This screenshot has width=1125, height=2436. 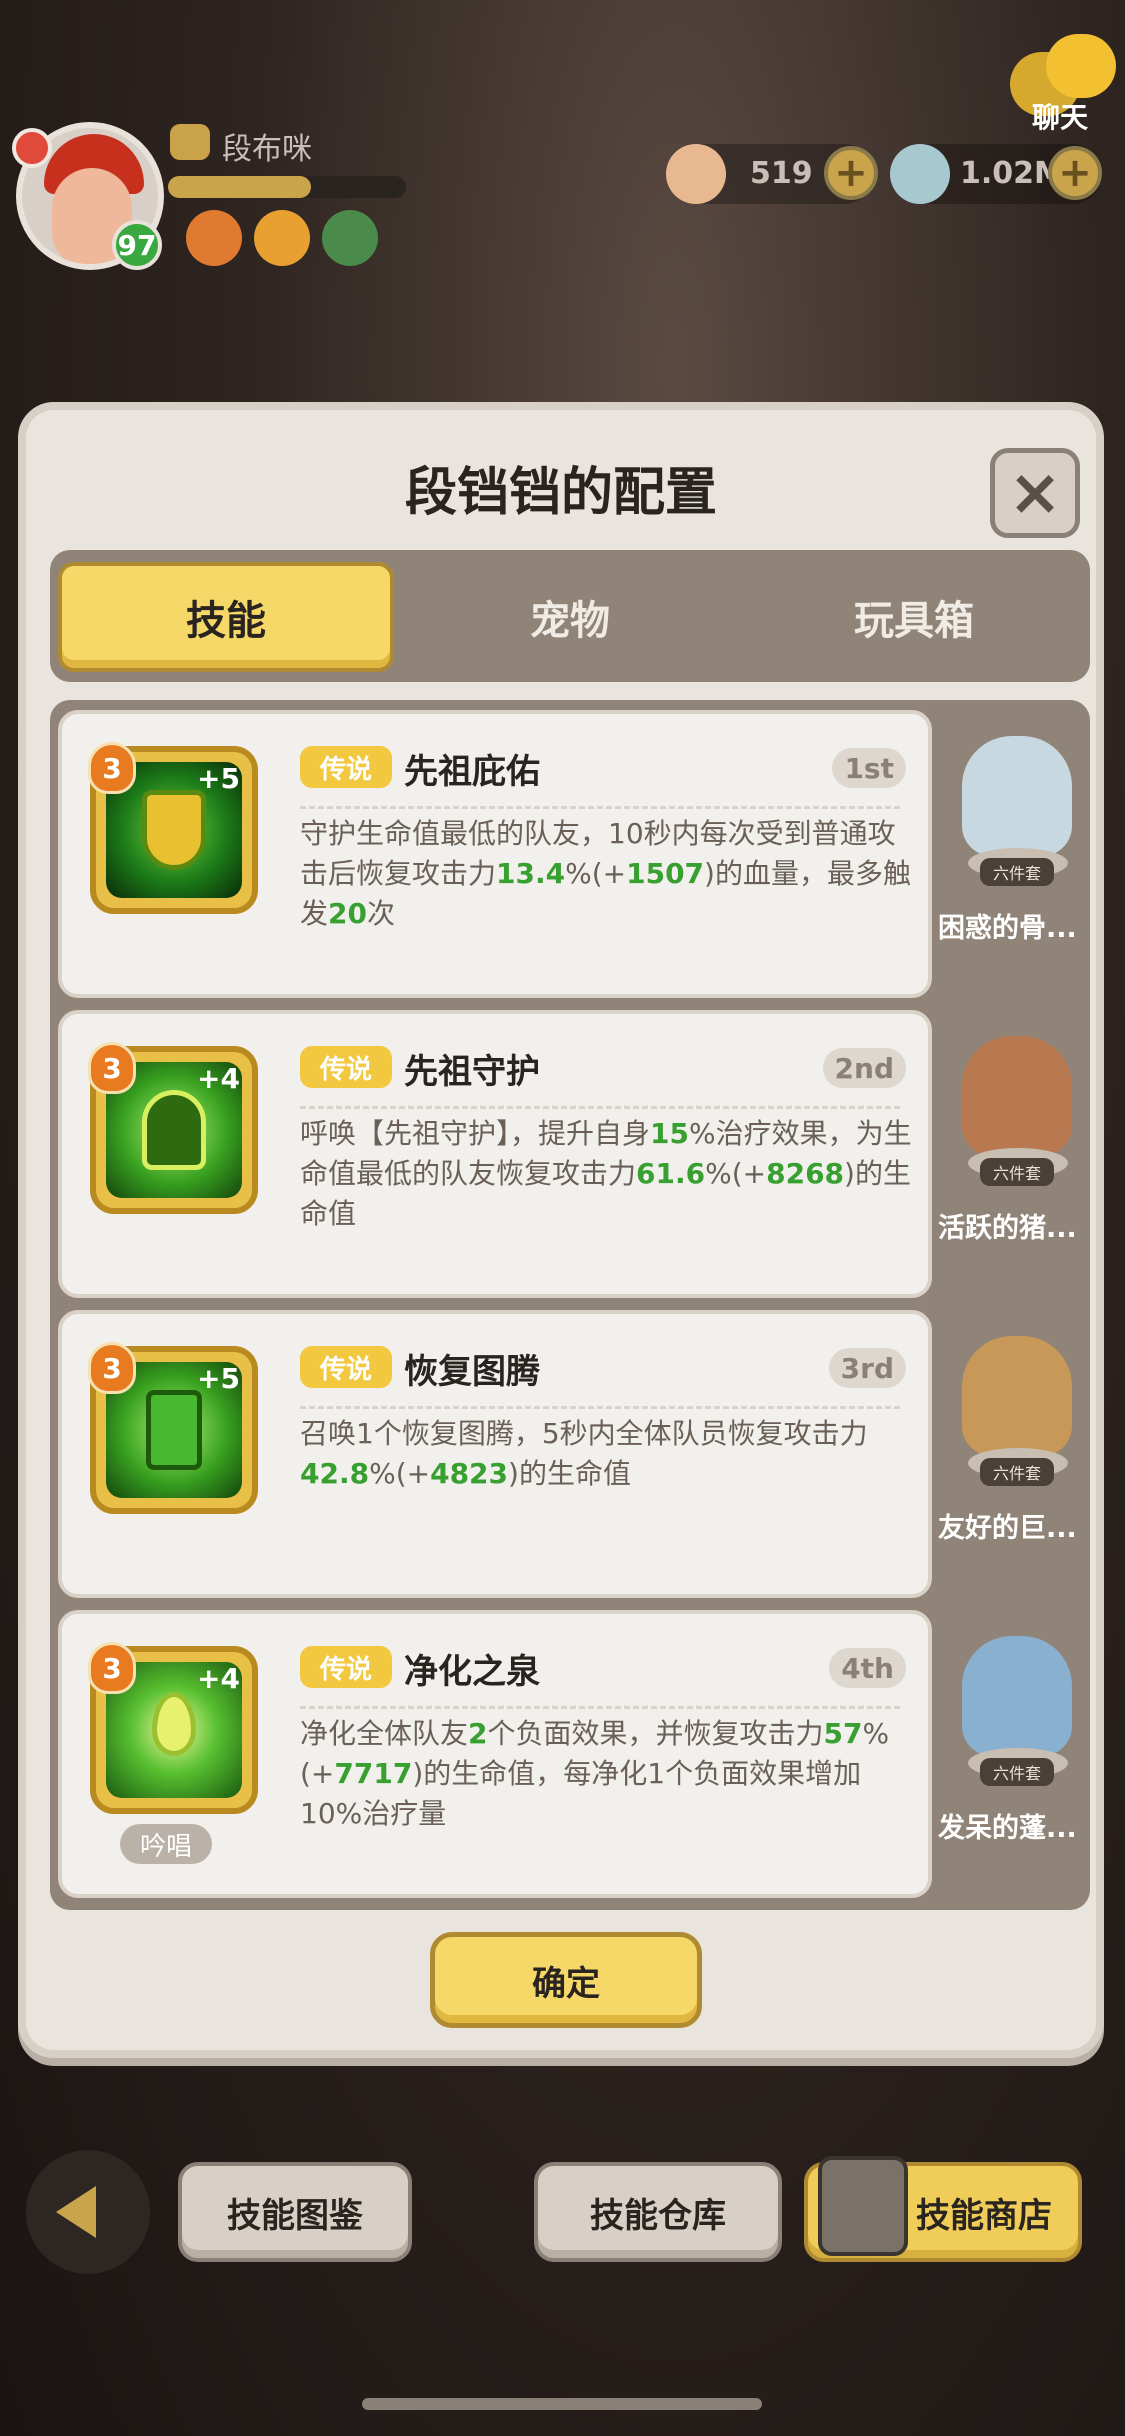 I want to click on desc-text: 个负面效果，并恢复攻击力, so click(x=655, y=1733).